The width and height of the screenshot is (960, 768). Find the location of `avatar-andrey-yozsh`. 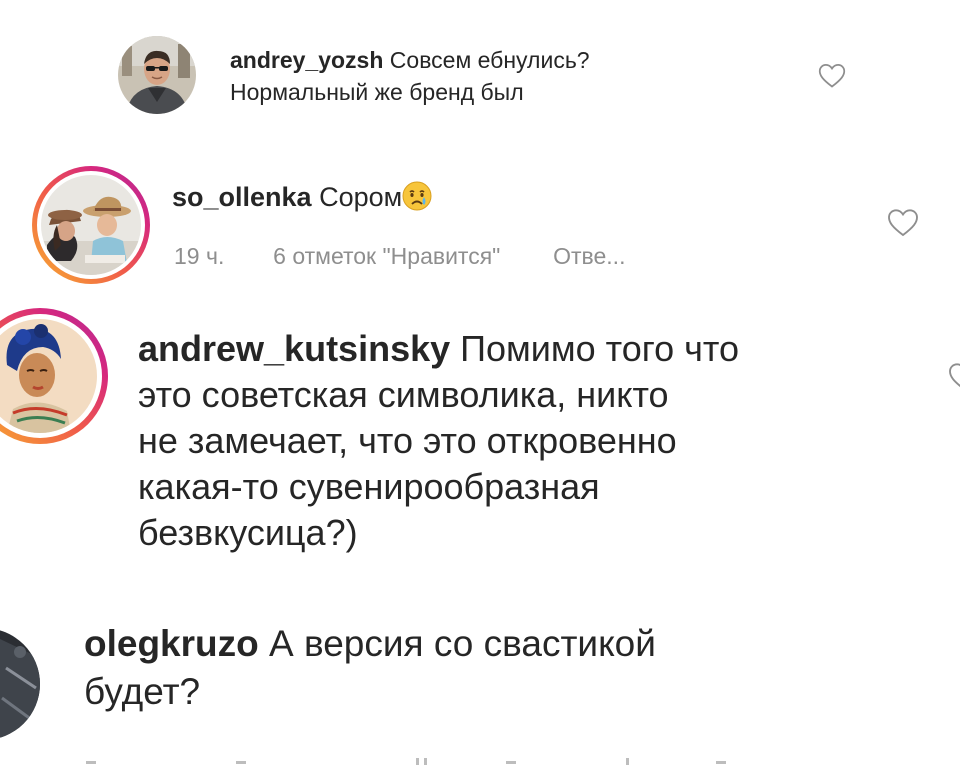

avatar-andrey-yozsh is located at coordinates (157, 75).